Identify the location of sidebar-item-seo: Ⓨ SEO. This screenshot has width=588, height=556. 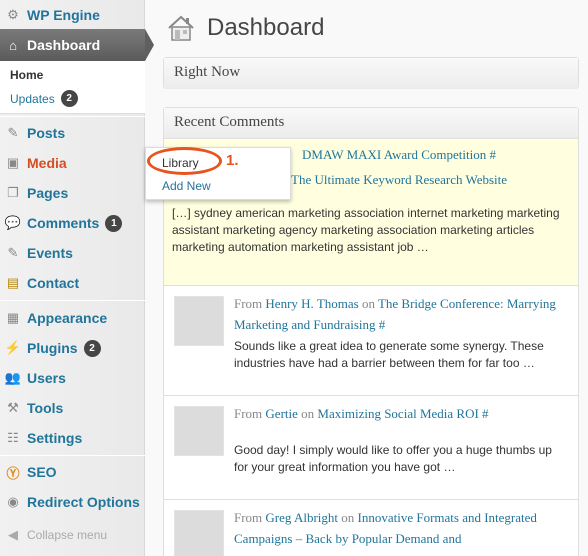
(72, 472).